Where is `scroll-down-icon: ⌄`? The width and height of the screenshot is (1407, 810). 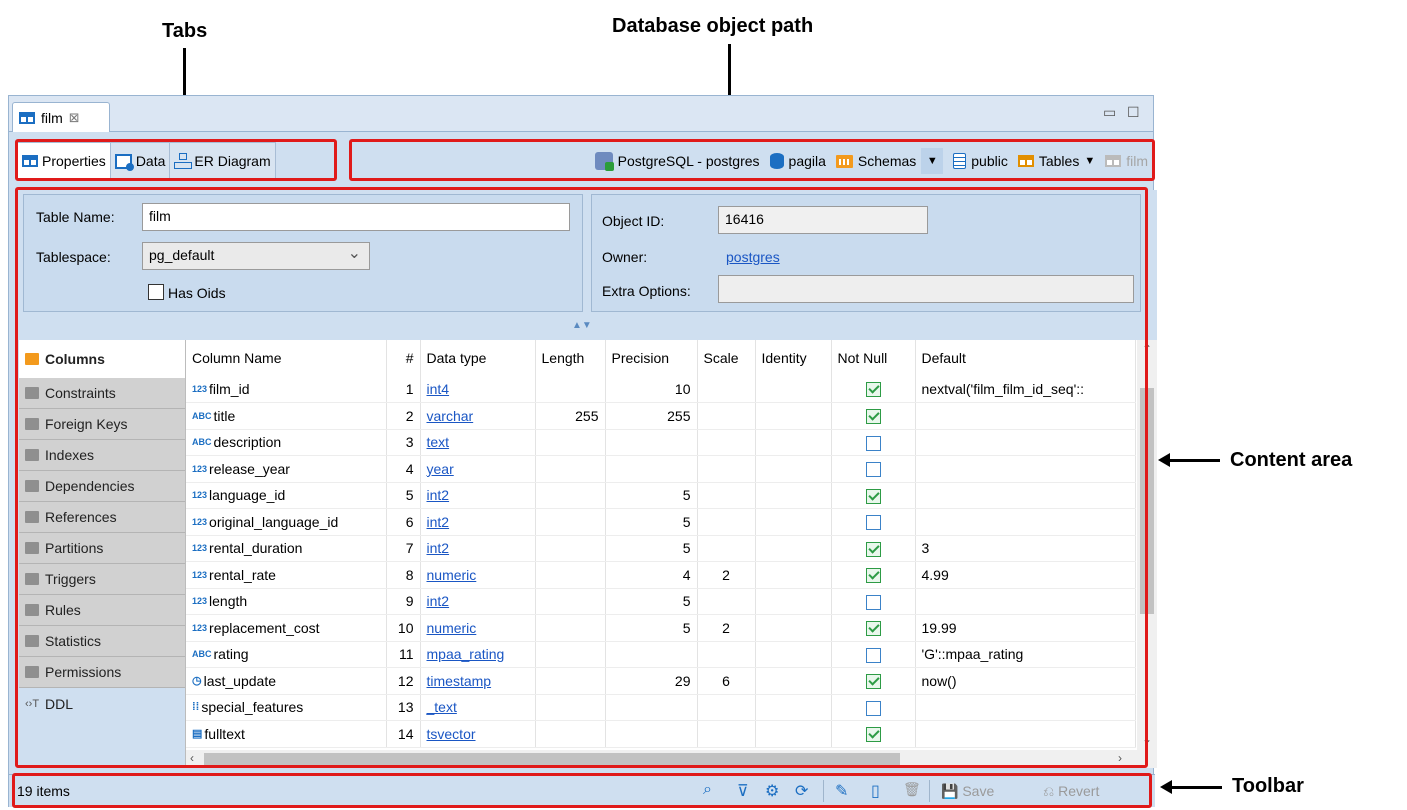
scroll-down-icon: ⌄ is located at coordinates (1147, 739).